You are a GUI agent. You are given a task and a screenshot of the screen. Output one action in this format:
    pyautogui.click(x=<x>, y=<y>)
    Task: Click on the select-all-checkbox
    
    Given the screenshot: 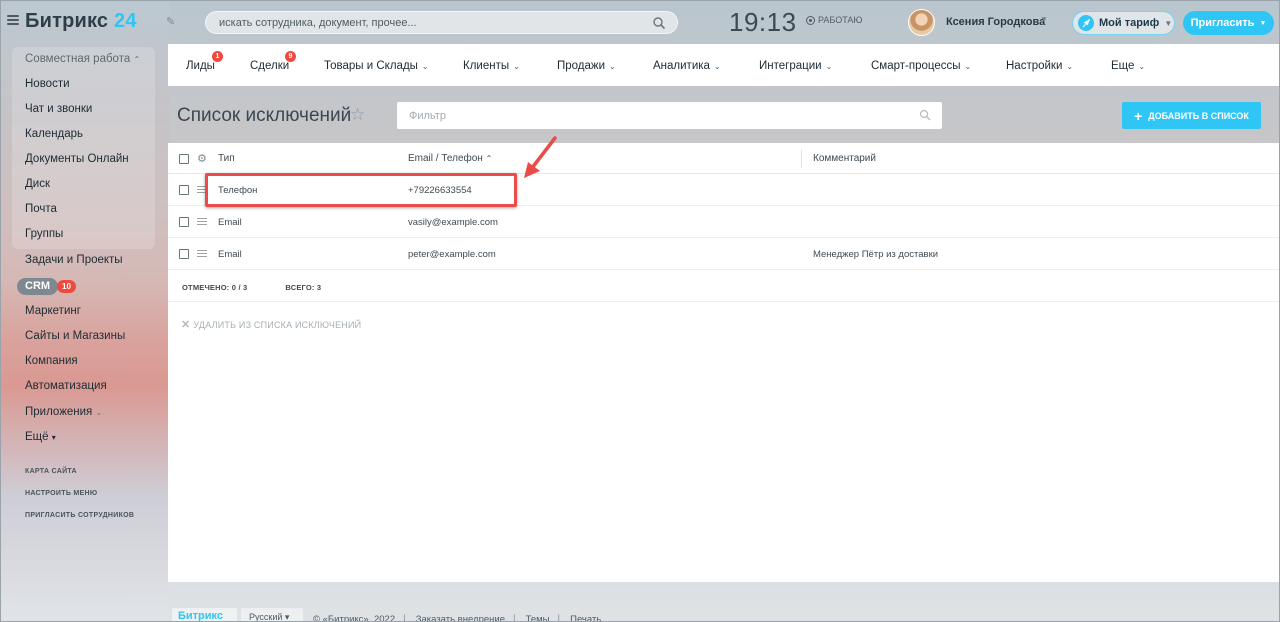 What is the action you would take?
    pyautogui.click(x=184, y=159)
    